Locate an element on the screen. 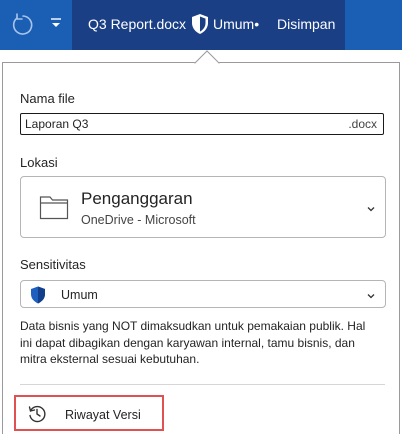 The height and width of the screenshot is (434, 402). file-name-input is located at coordinates (175, 124).